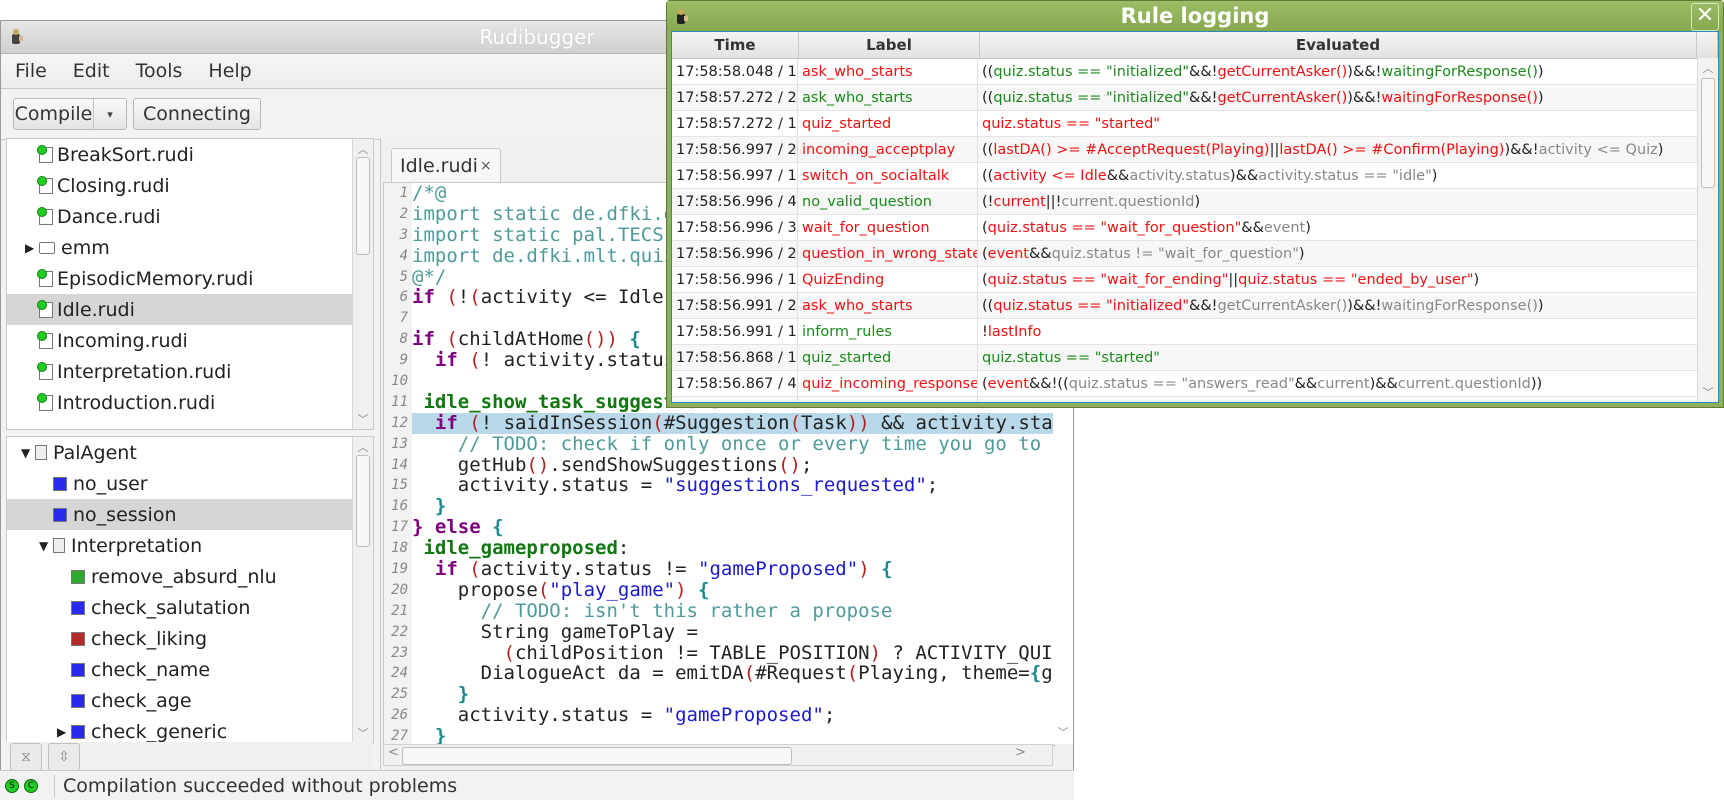 The image size is (1724, 800). I want to click on rule-tree-item: ▼ Interpretation, so click(190, 545).